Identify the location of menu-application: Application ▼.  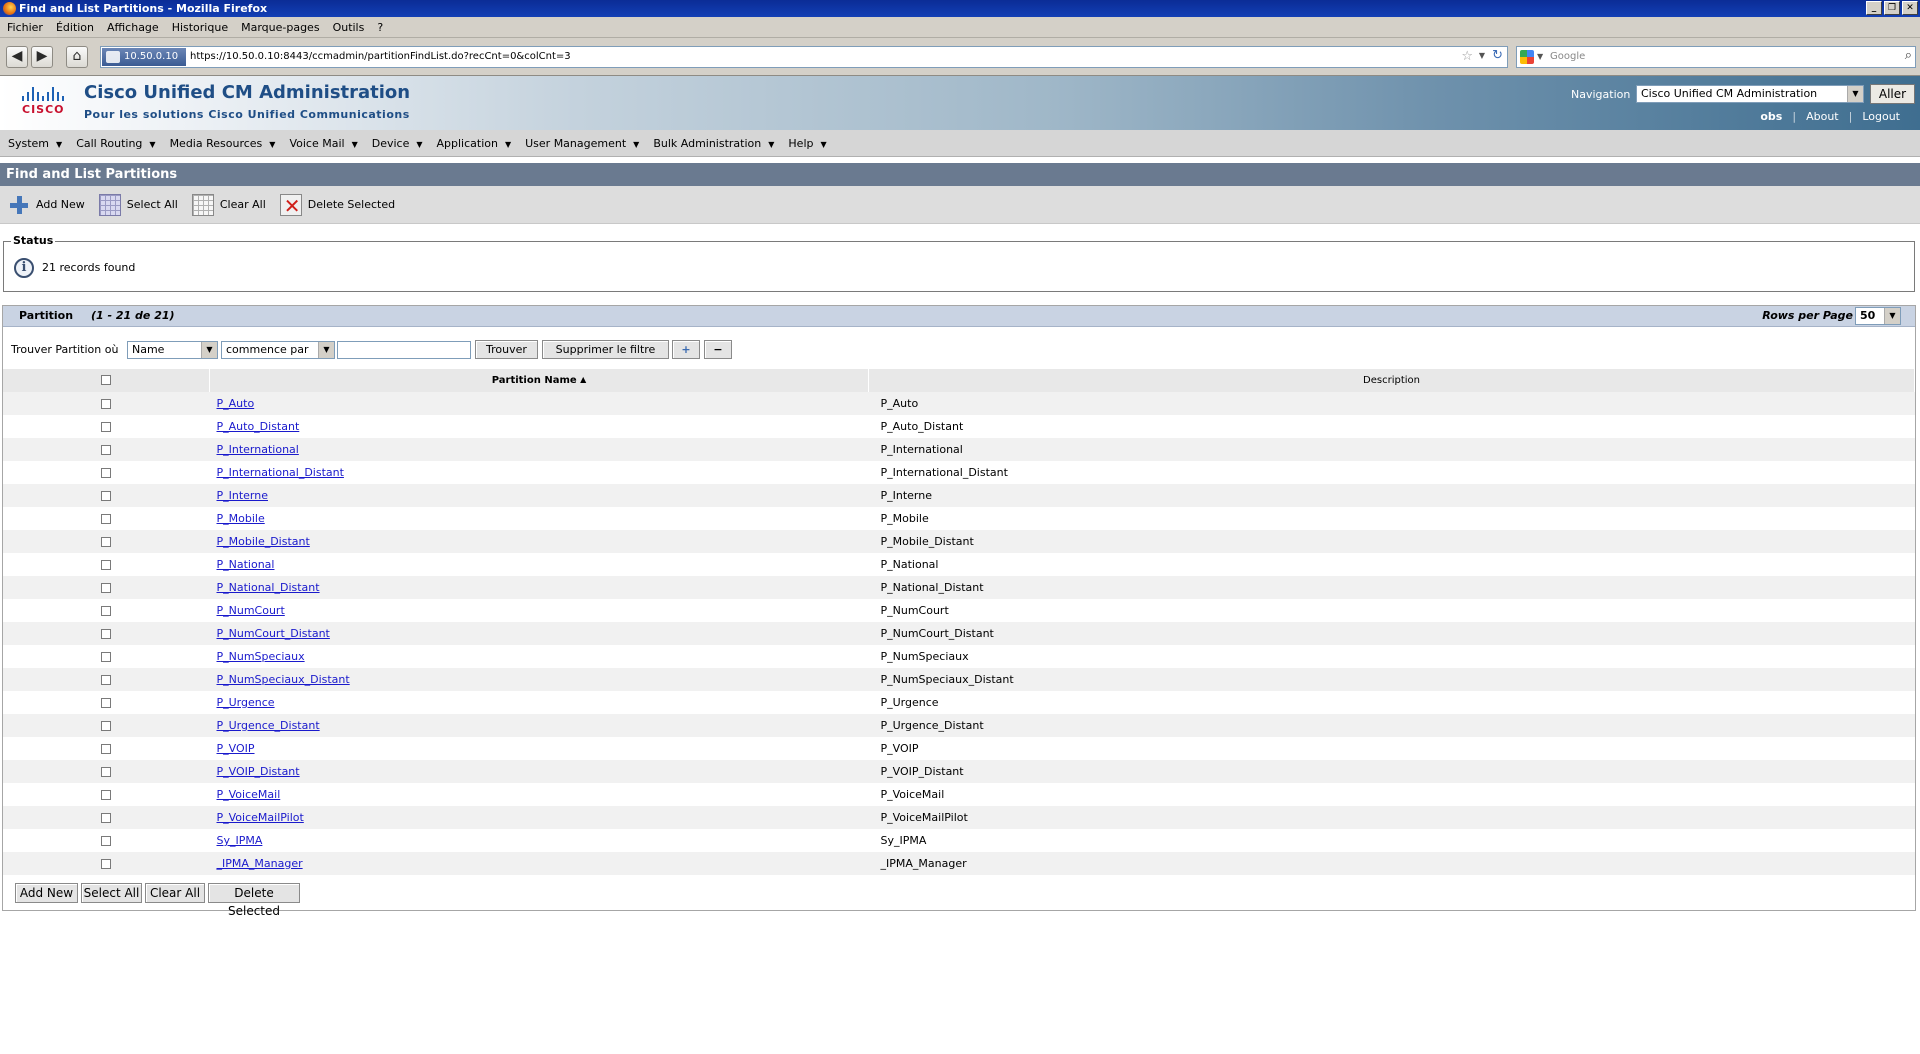
(474, 143).